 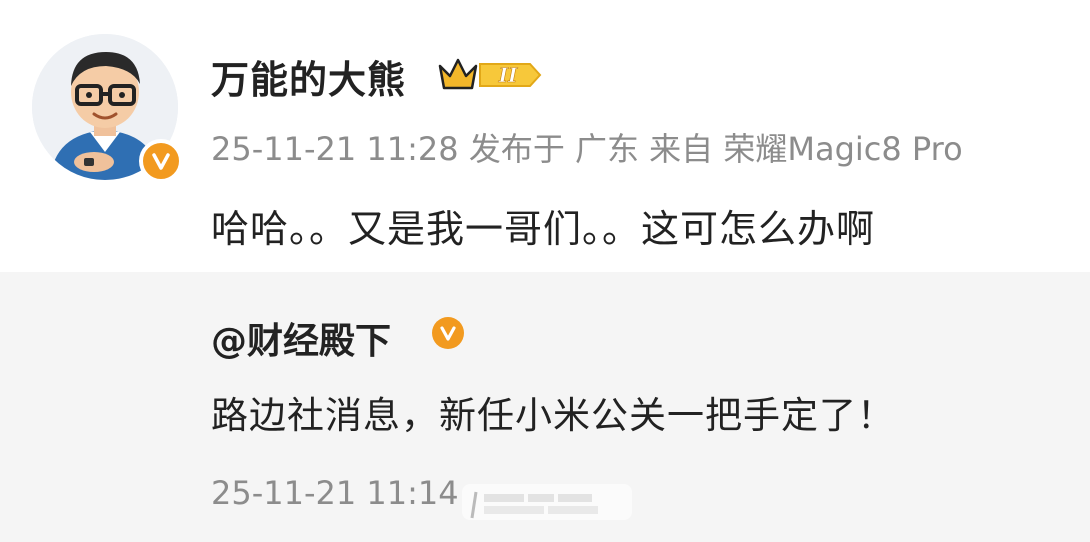 What do you see at coordinates (107, 109) in the screenshot?
I see `avatar-container` at bounding box center [107, 109].